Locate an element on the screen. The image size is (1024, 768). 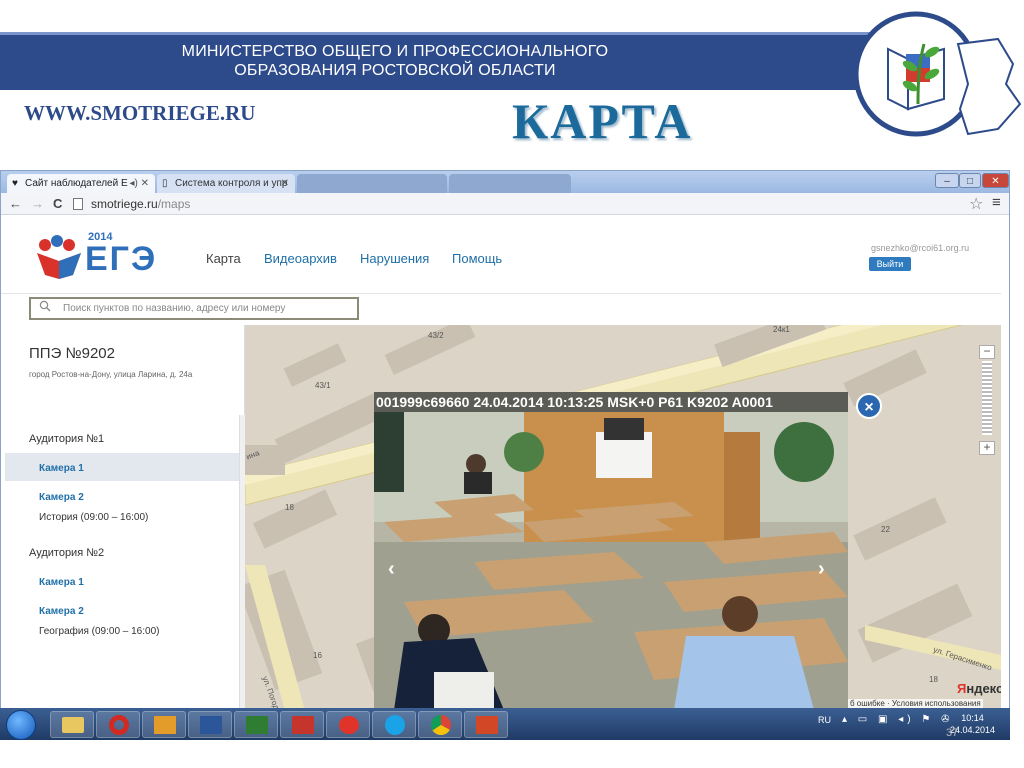
page-icon: ▯ is located at coordinates (165, 183).